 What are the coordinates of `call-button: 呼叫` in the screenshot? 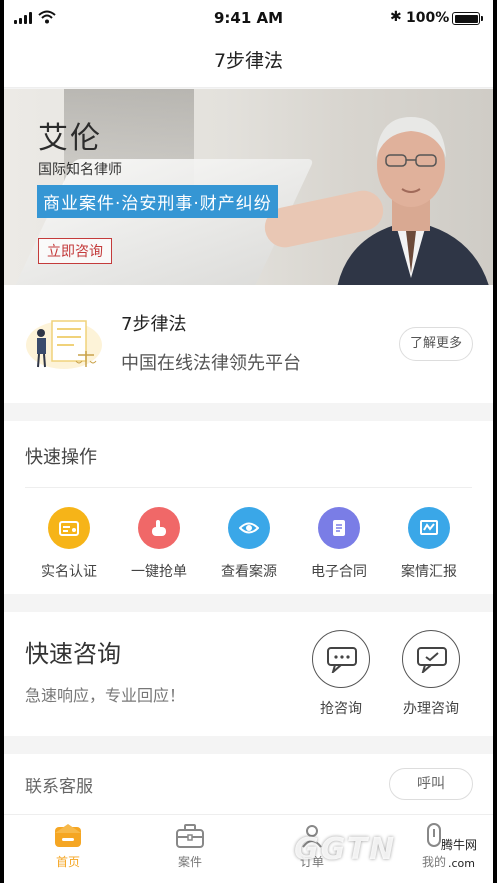 It's located at (431, 784).